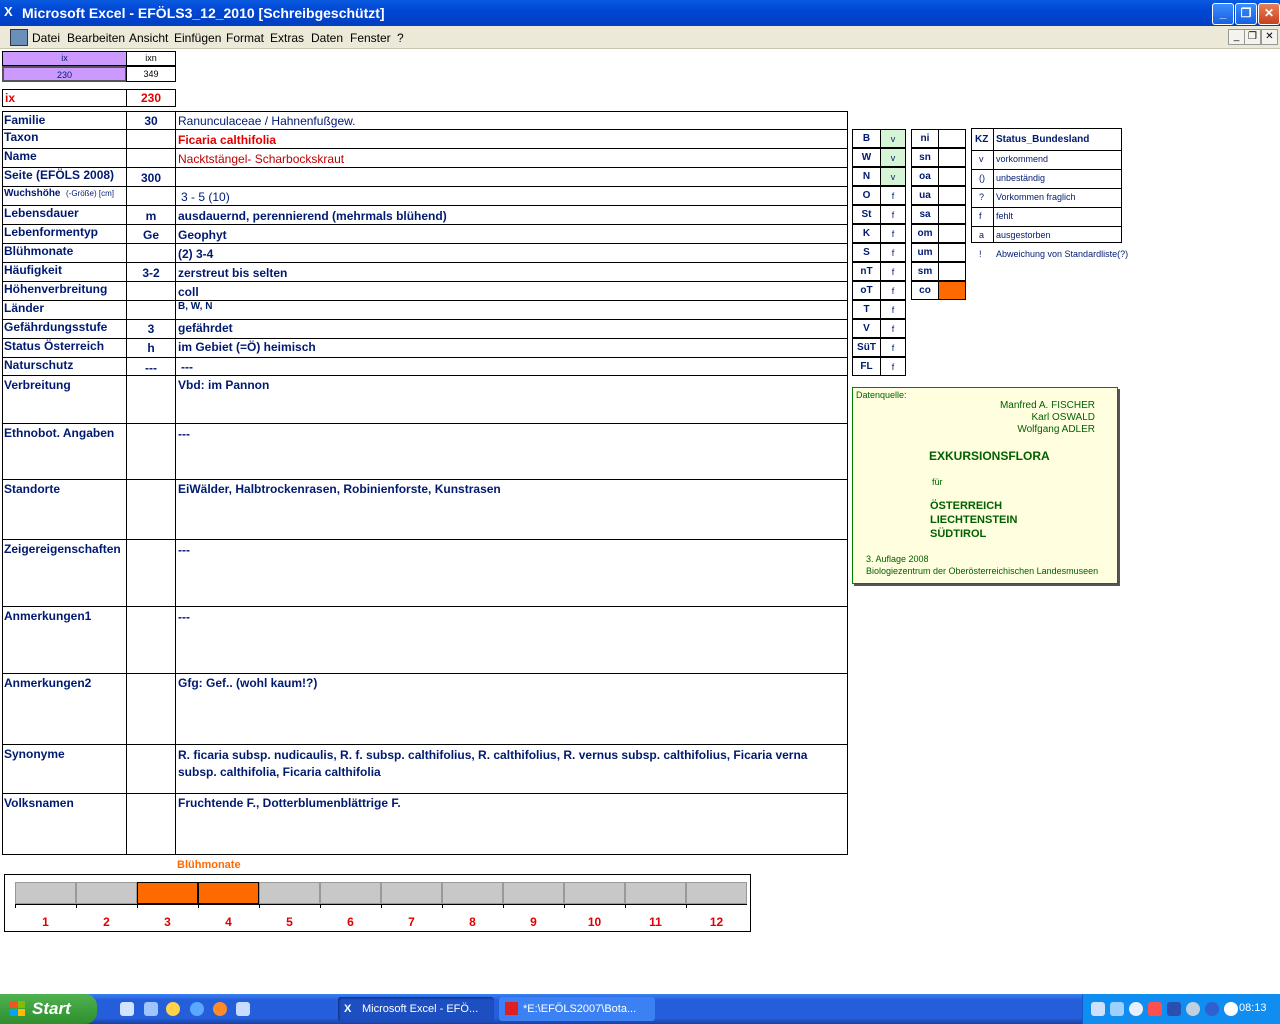  Describe the element at coordinates (1174, 1009) in the screenshot. I see `shield-icon` at that location.